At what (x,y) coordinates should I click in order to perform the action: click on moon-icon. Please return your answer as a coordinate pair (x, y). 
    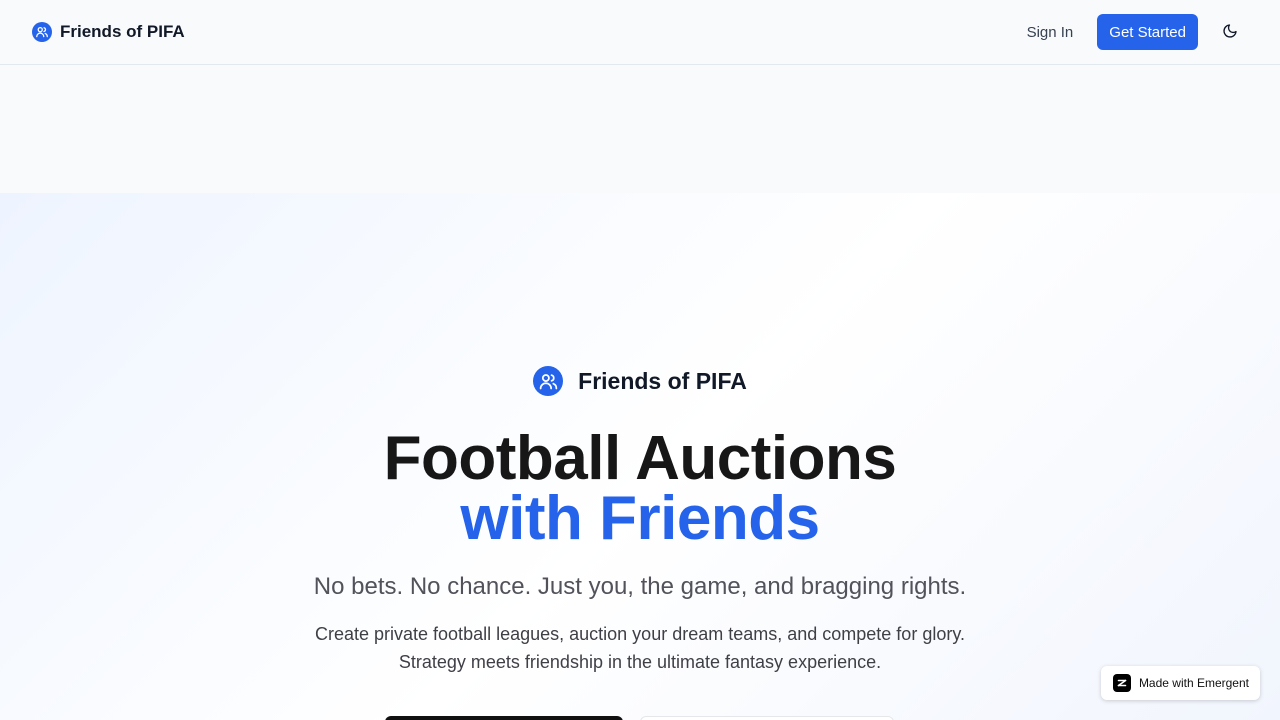
    Looking at the image, I should click on (1230, 32).